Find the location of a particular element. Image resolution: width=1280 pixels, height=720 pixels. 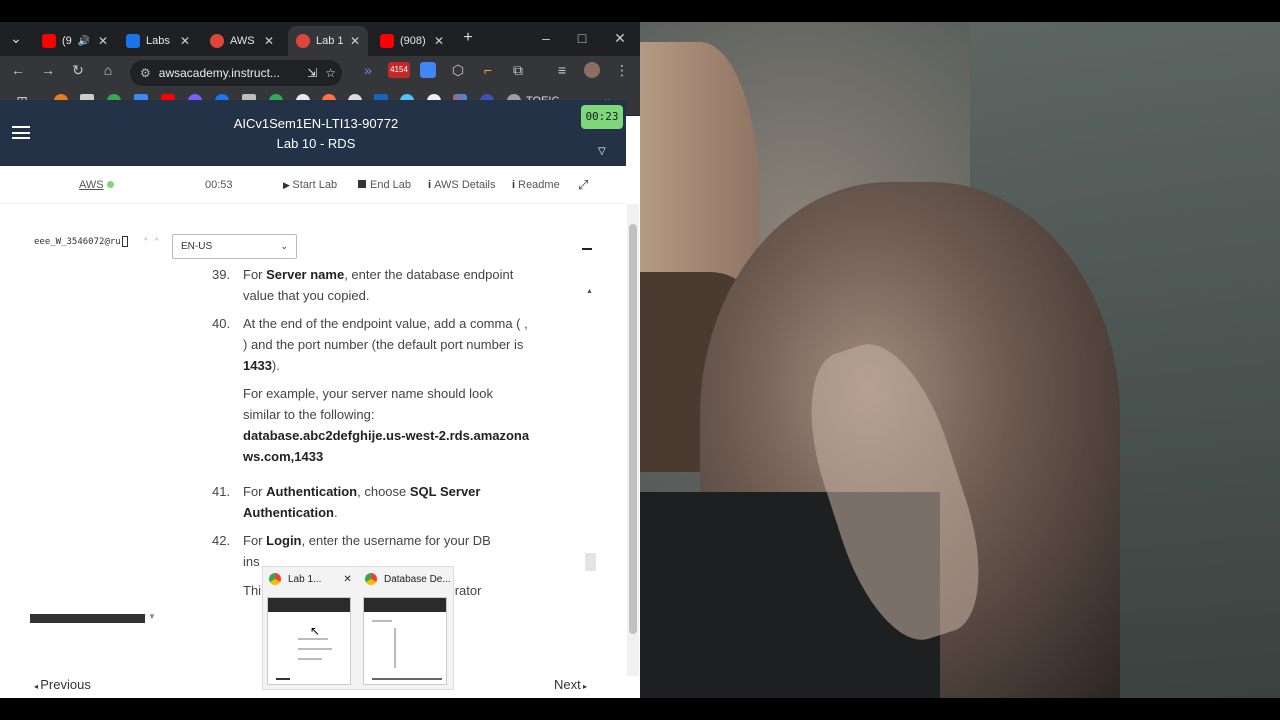

chevron-down-icon: ⌄ is located at coordinates (284, 246).